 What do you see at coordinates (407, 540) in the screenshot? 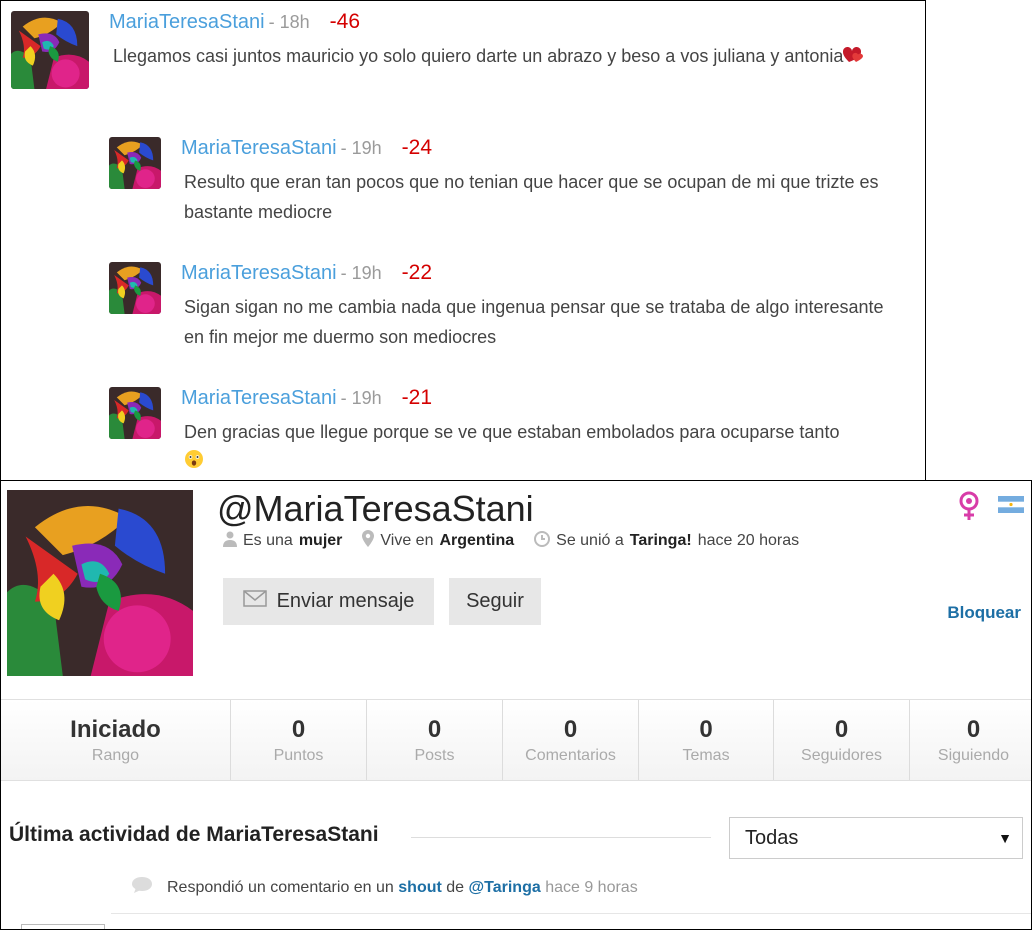
I see `location-prefix: Vive en` at bounding box center [407, 540].